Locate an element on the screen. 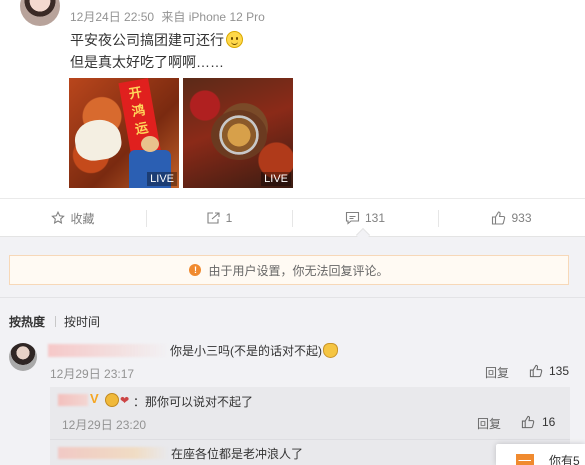 This screenshot has height=465, width=585. notice-text: 由于用户设置，你无法回复评论。 is located at coordinates (298, 270).